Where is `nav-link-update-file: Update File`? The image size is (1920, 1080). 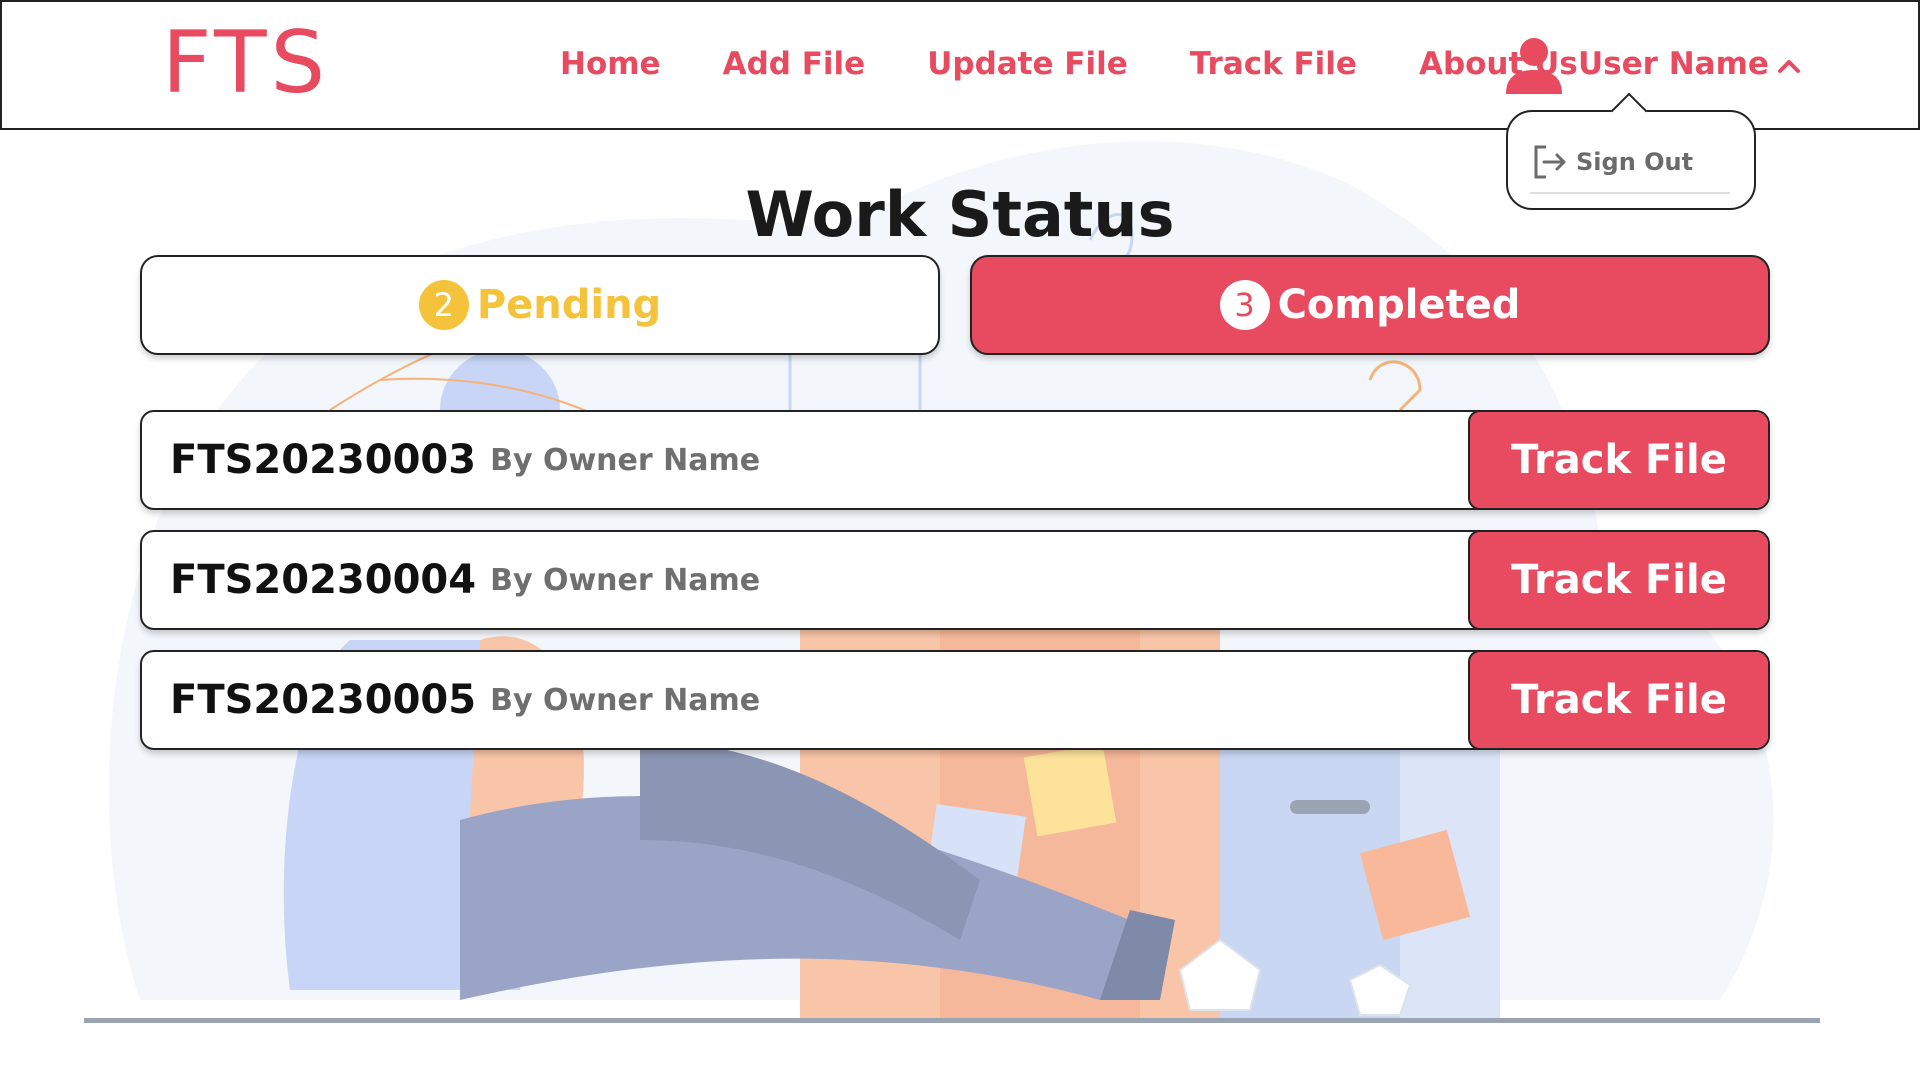
nav-link-update-file: Update File is located at coordinates (1027, 64).